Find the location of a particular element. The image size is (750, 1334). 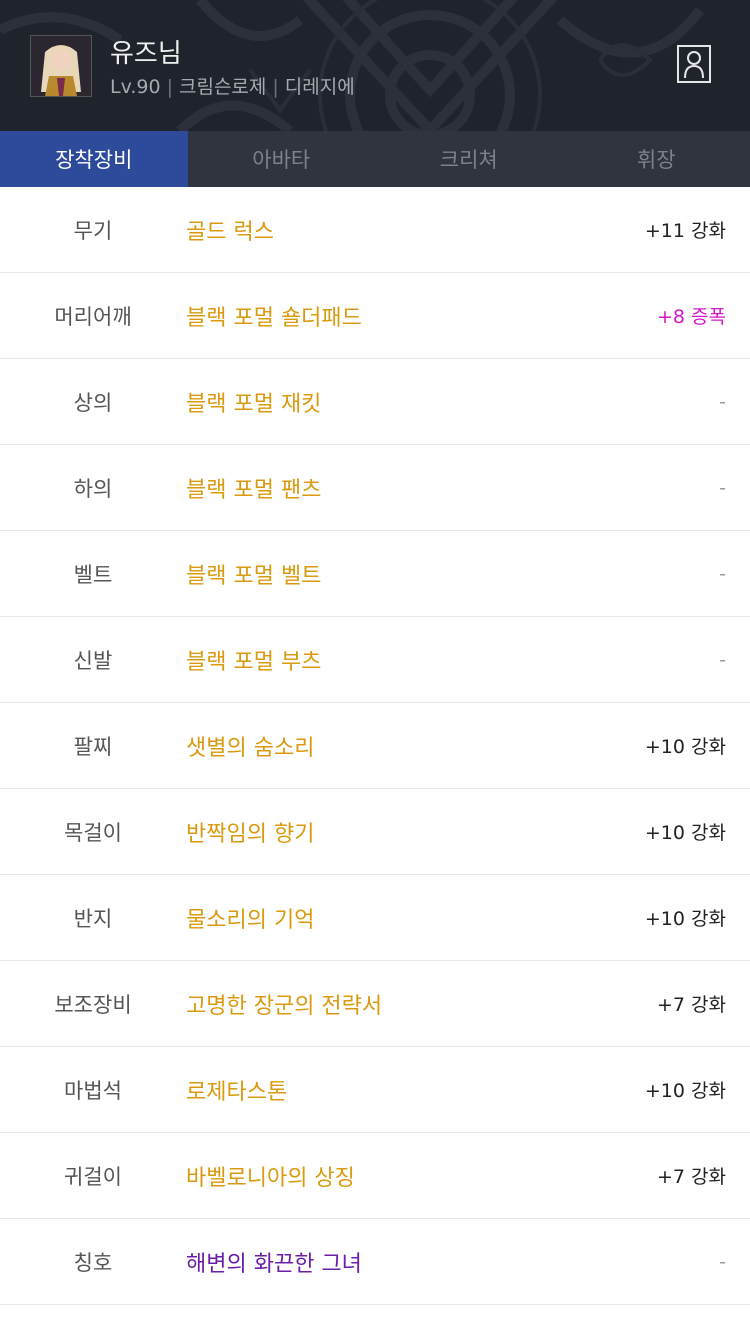

slot-label: 벨트 is located at coordinates (93, 574).